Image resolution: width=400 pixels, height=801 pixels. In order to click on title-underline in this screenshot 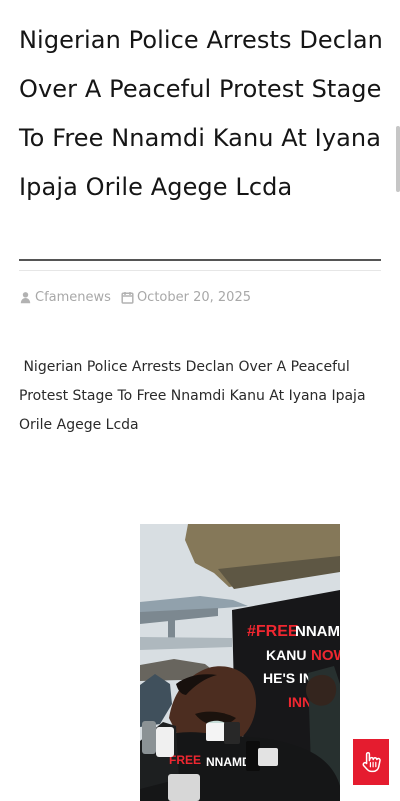, I will do `click(200, 260)`.